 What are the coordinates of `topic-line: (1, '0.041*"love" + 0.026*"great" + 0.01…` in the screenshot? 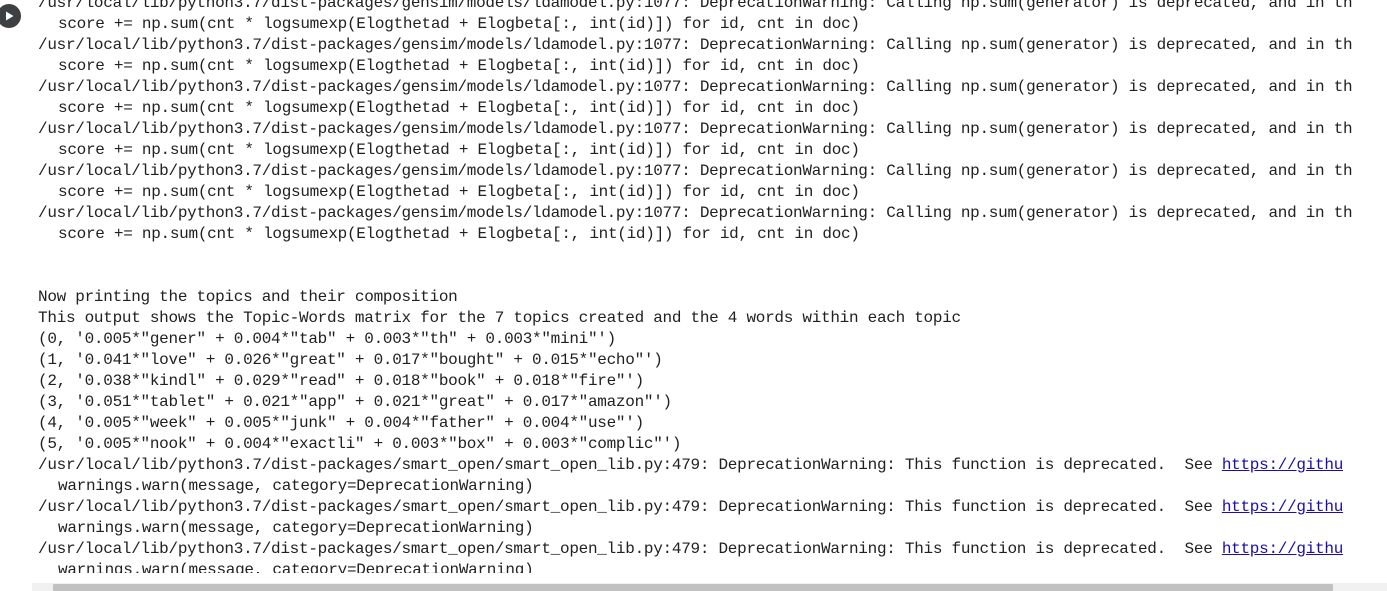 It's located at (350, 360).